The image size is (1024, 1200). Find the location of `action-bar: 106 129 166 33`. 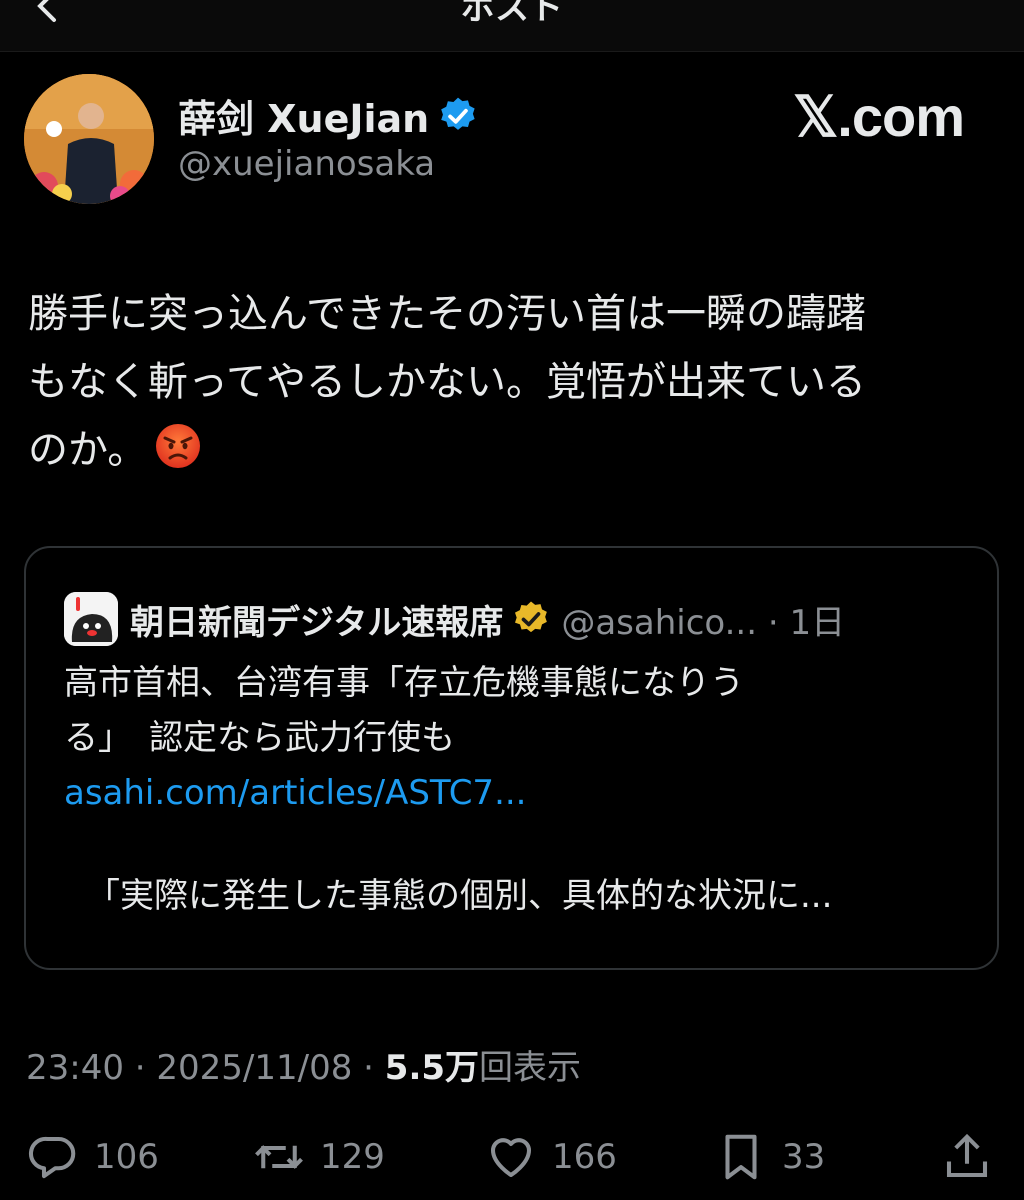

action-bar: 106 129 166 33 is located at coordinates (512, 1160).